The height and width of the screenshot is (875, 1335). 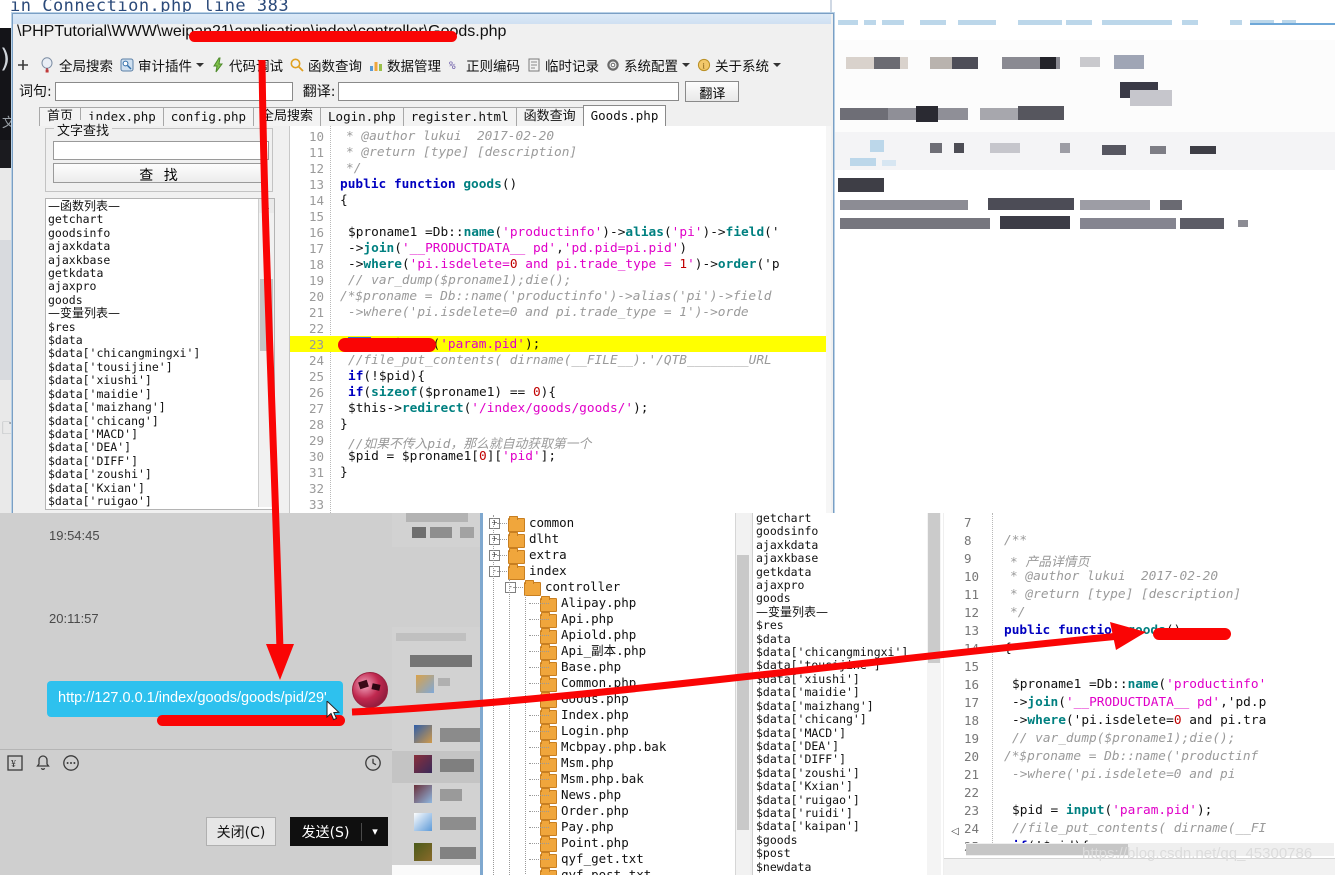 What do you see at coordinates (602, 859) in the screenshot?
I see `file-tree-node: qyf_get.txt` at bounding box center [602, 859].